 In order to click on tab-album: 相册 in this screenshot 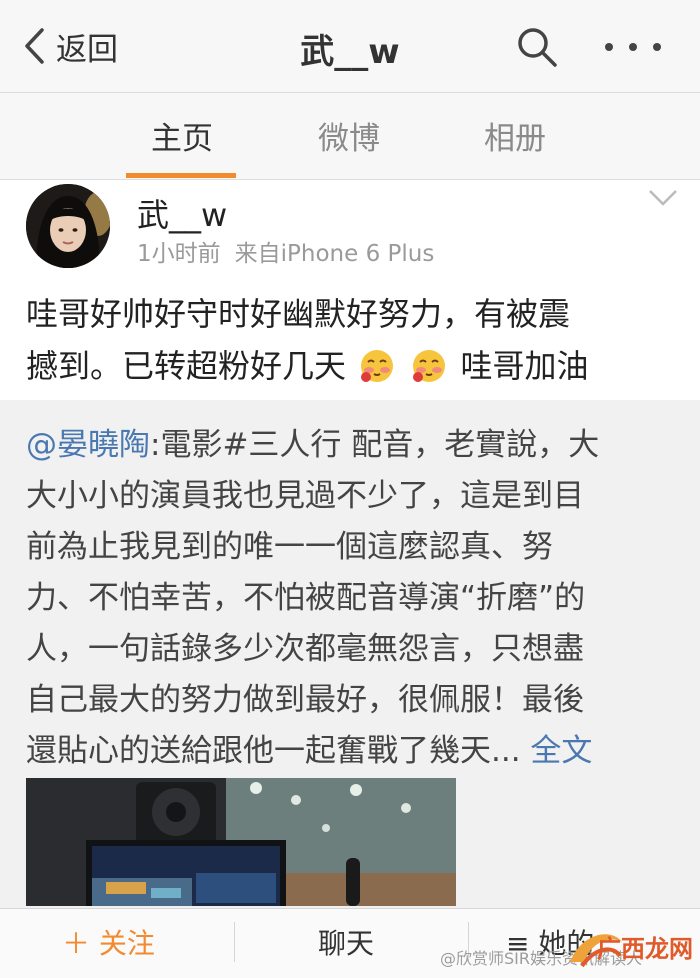, I will do `click(515, 135)`.